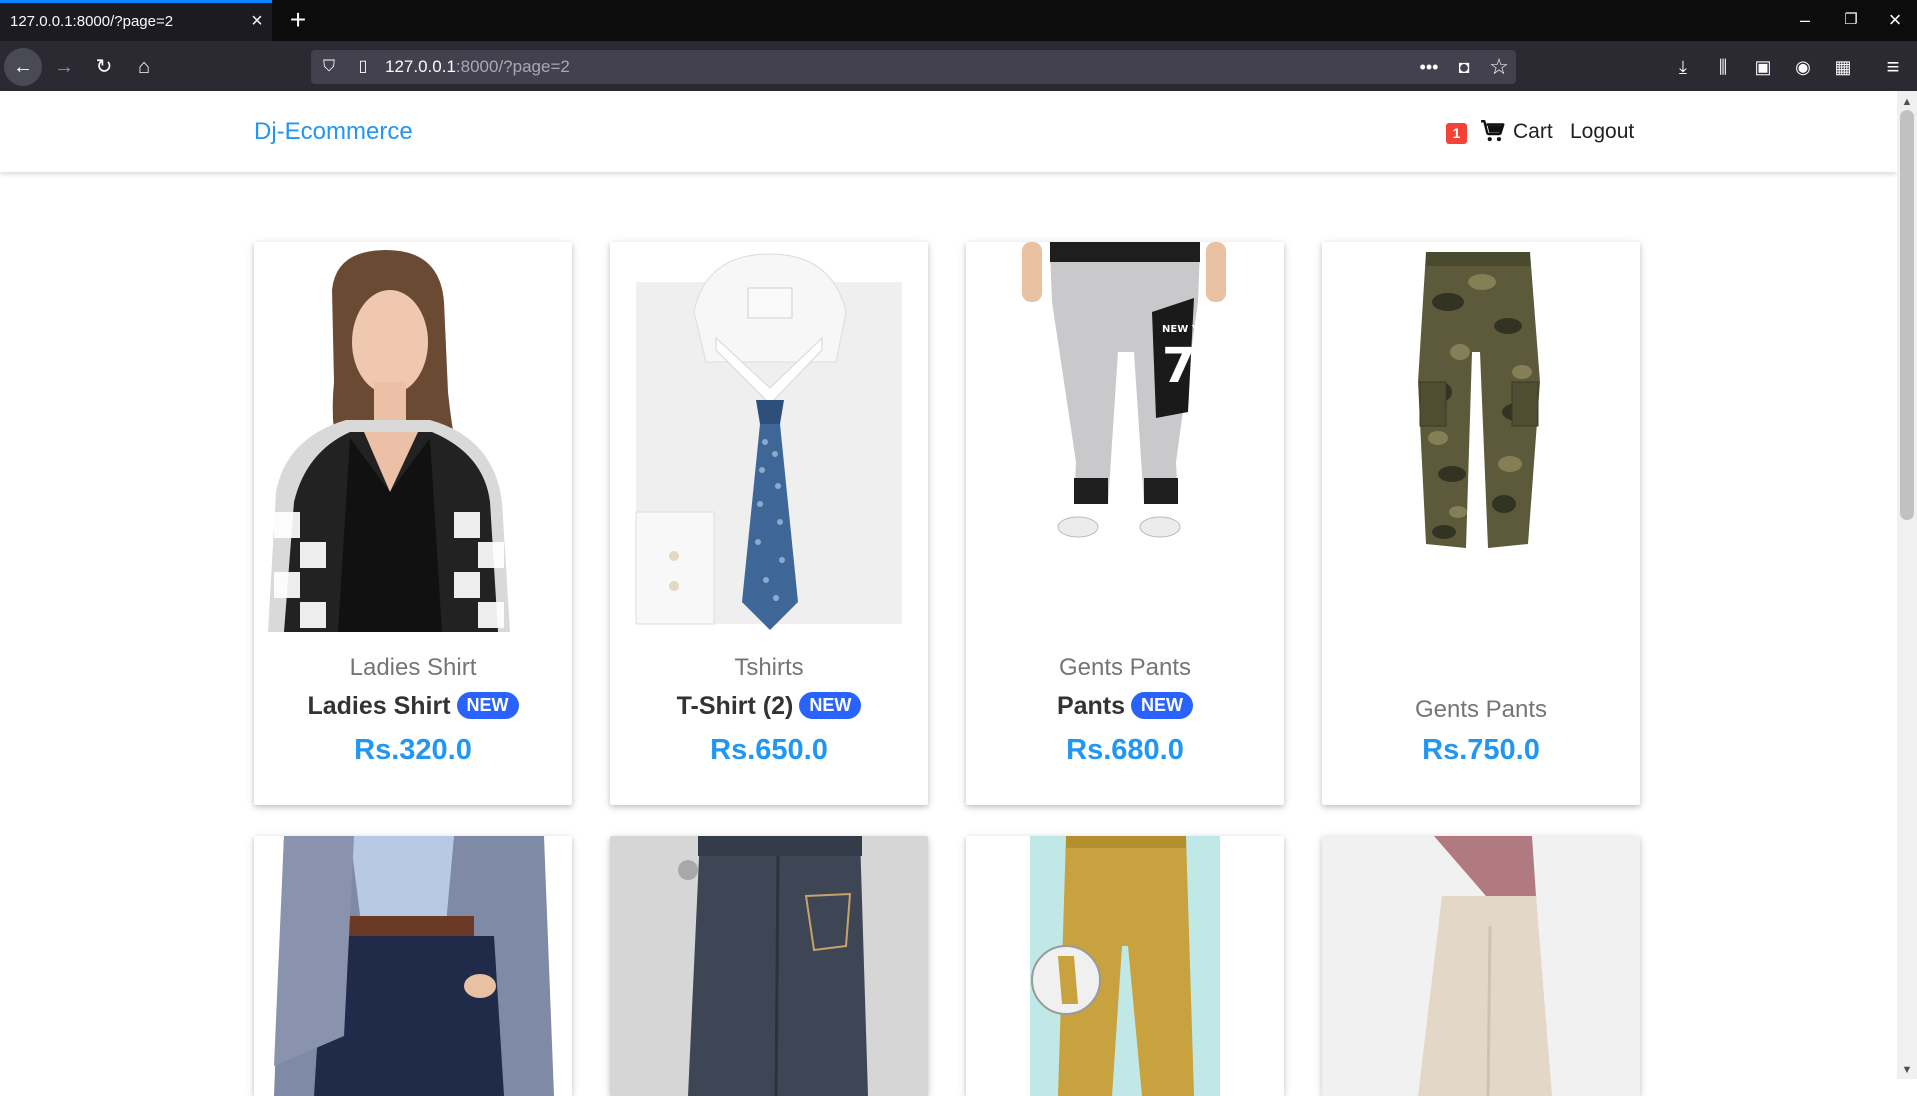 This screenshot has width=1917, height=1096. I want to click on product-image-tshirt, so click(769, 437).